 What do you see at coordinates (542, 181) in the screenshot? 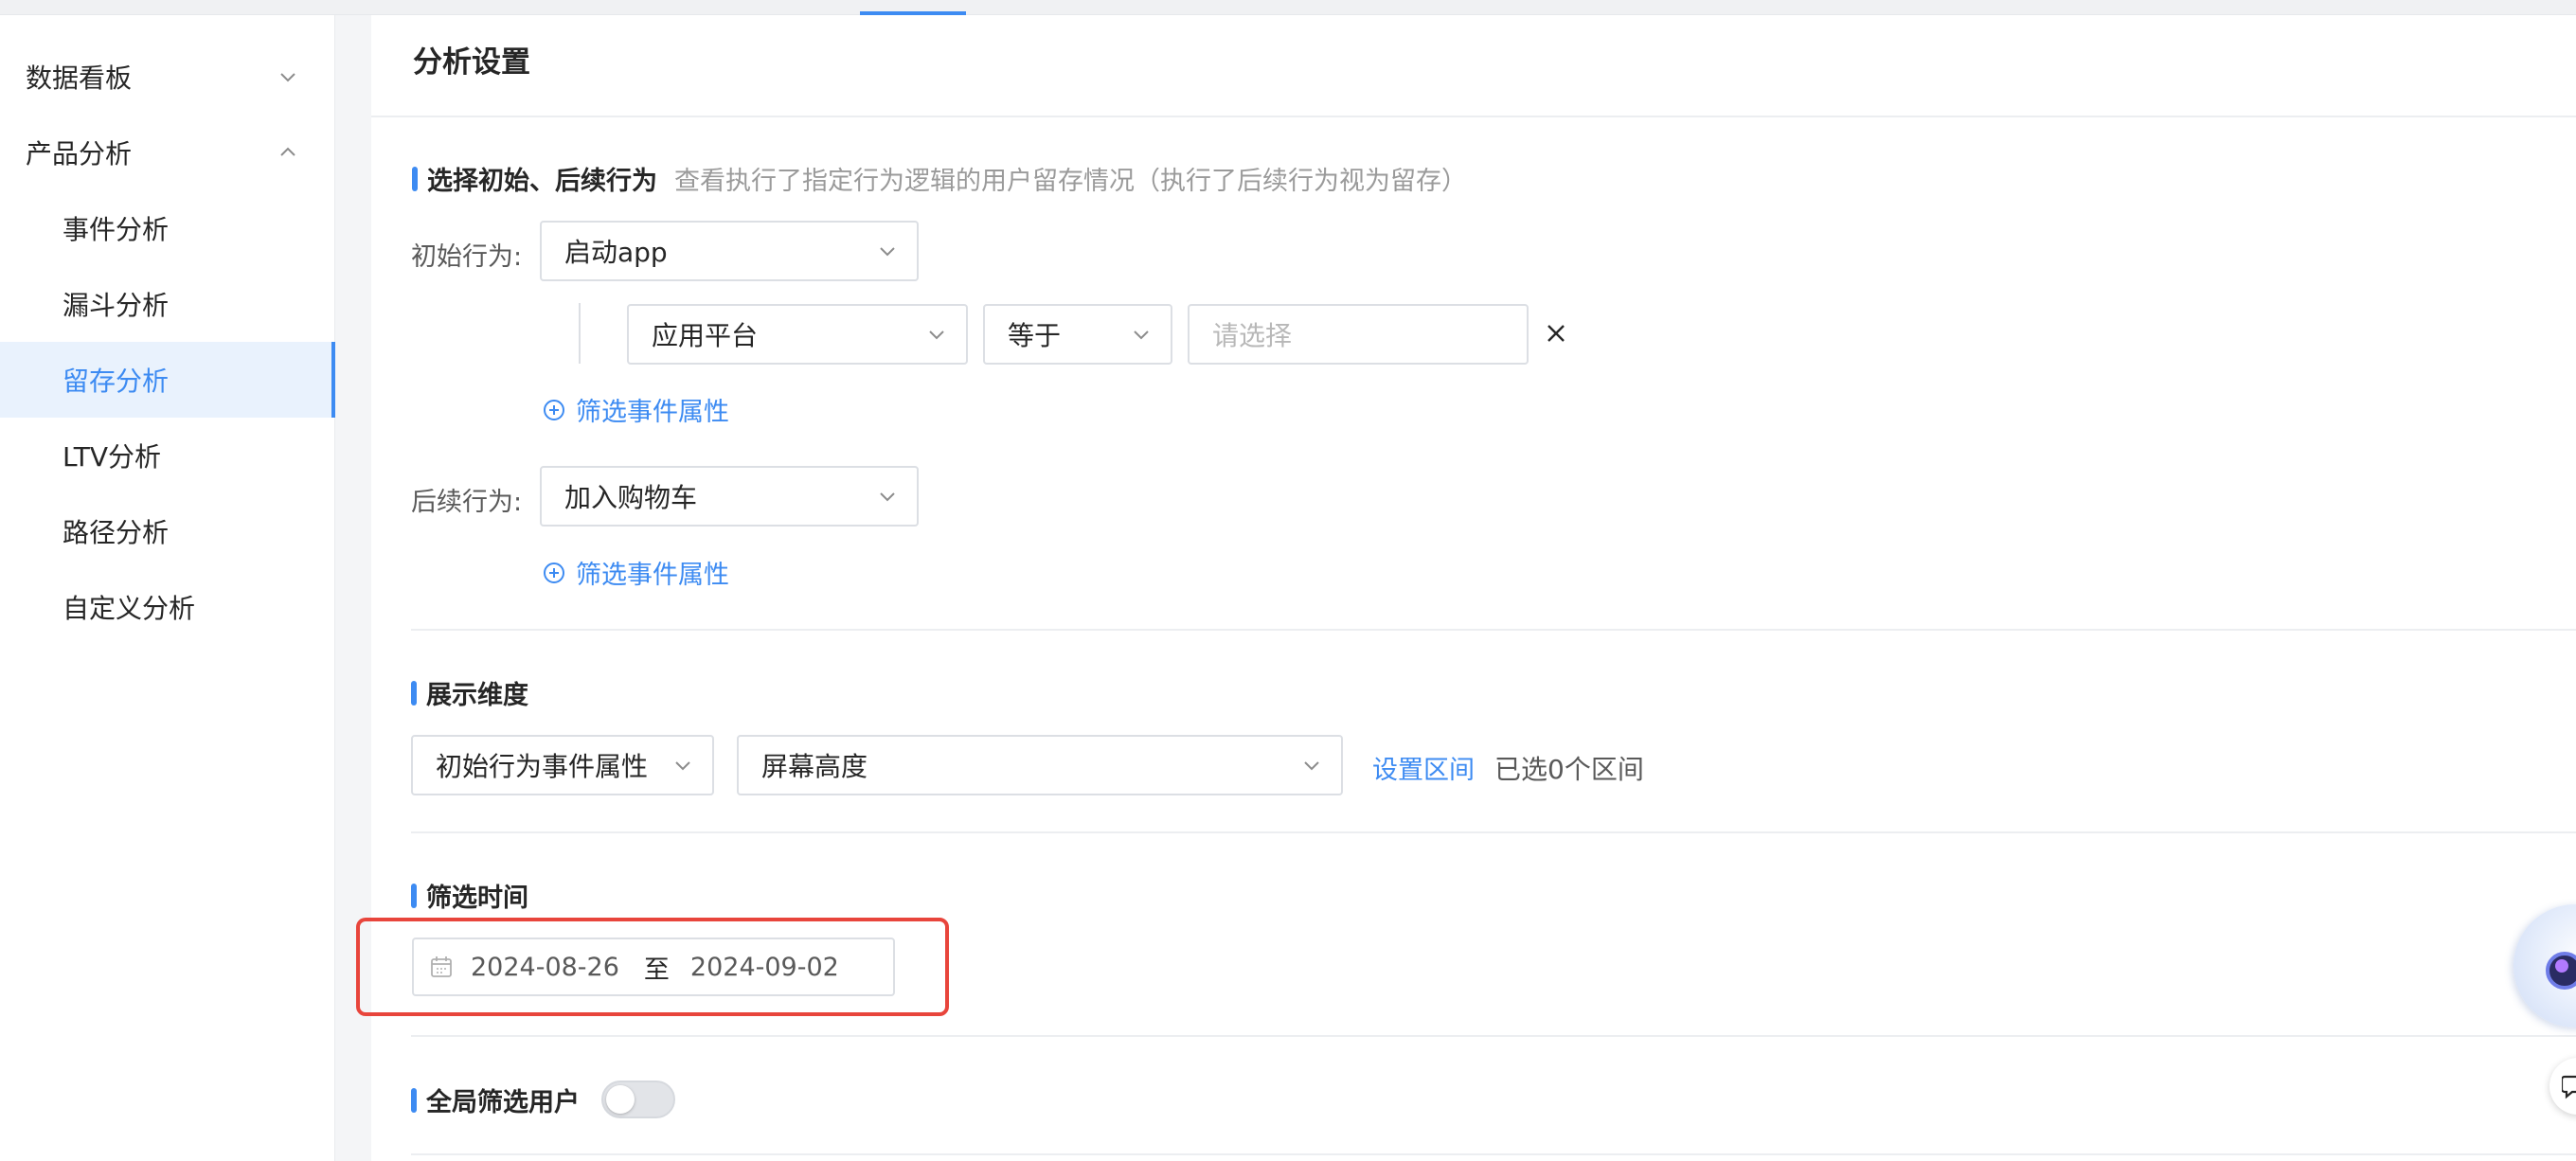
I see `section-title-text: 选择初始、后续行为` at bounding box center [542, 181].